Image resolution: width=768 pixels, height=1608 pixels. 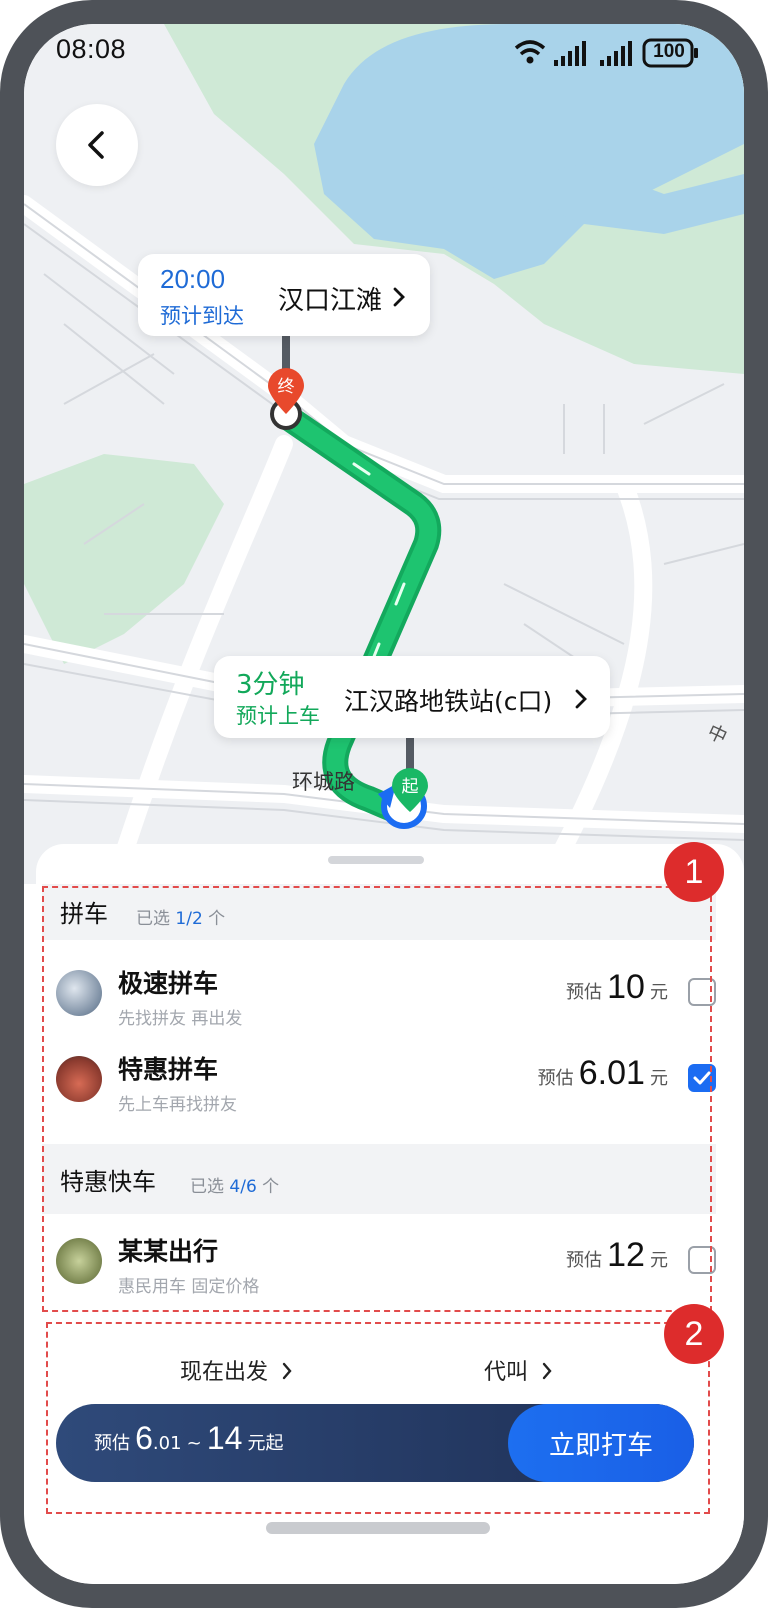 I want to click on status-time: 08:08, so click(x=91, y=49).